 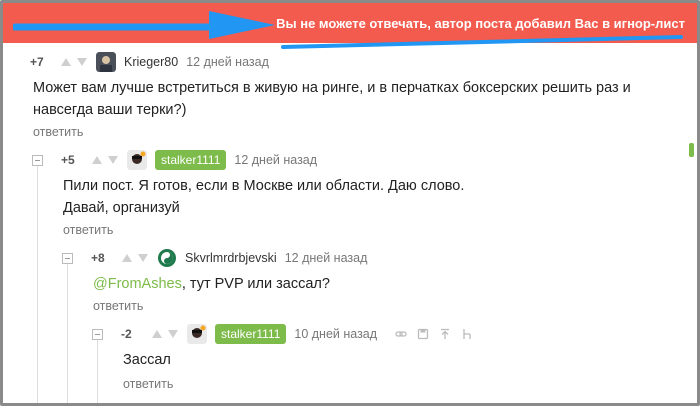 I want to click on scroll-to-parent-icon, so click(x=445, y=334).